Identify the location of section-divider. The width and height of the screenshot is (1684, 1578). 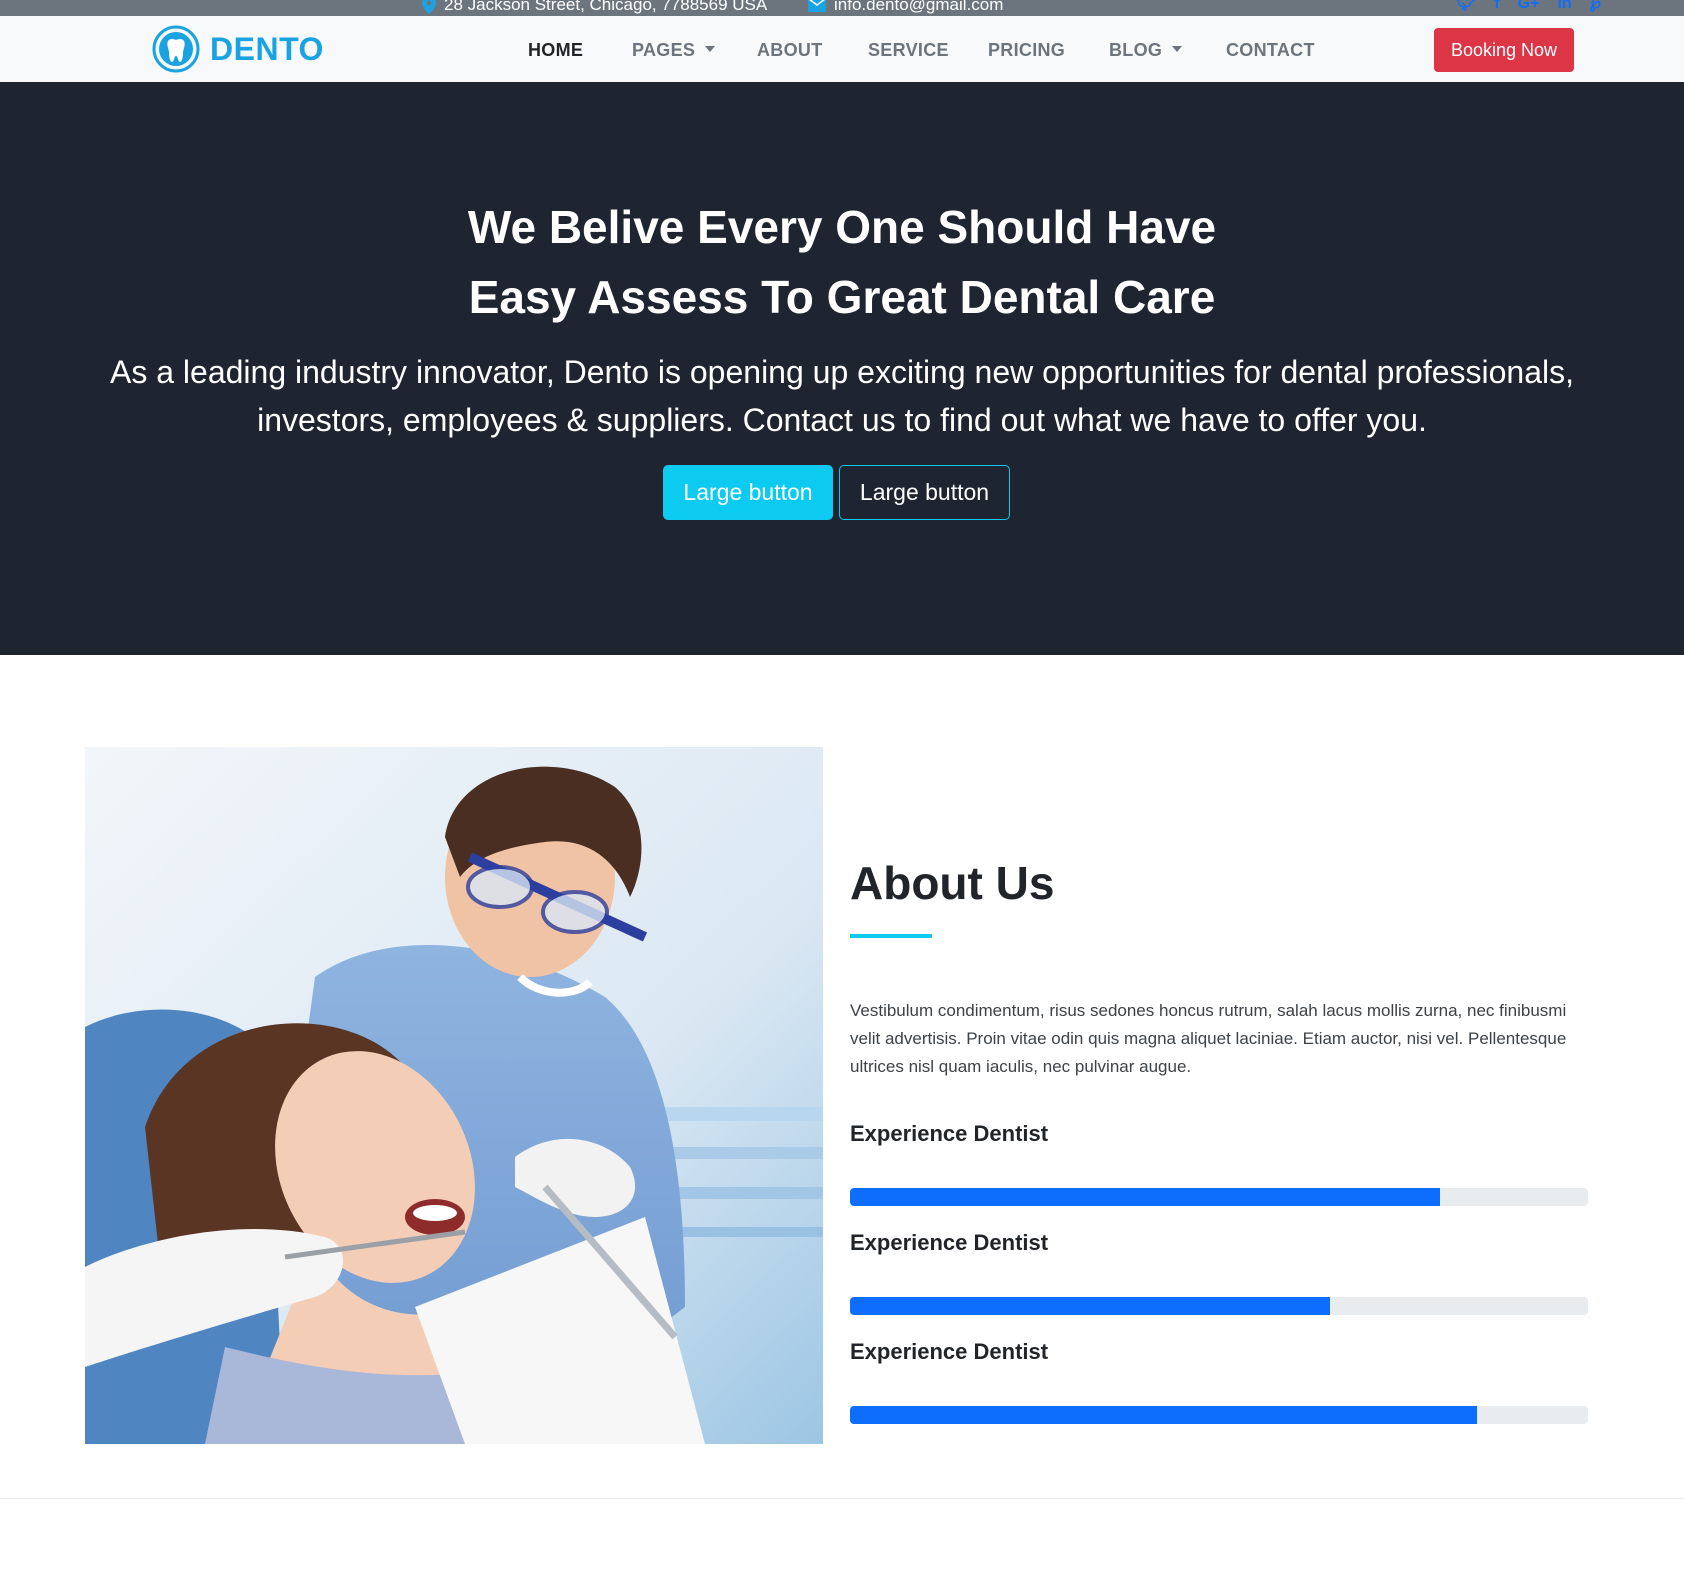
(842, 1498).